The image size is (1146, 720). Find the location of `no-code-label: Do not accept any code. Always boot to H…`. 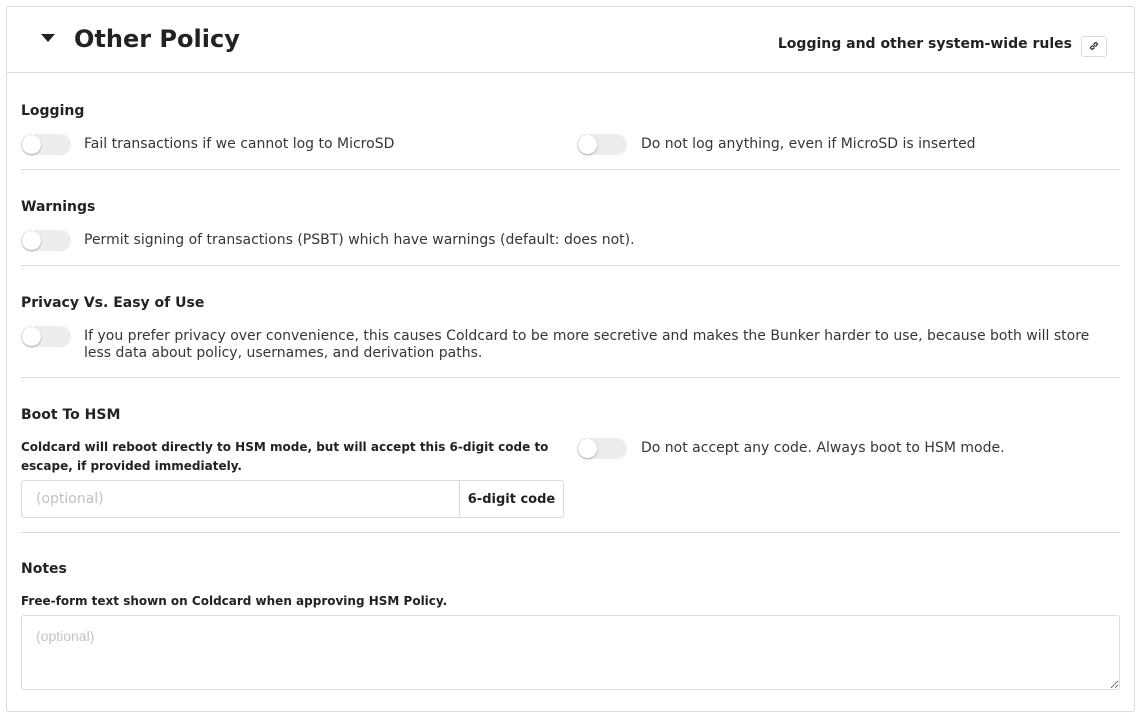

no-code-label: Do not accept any code. Always boot to H… is located at coordinates (823, 448).